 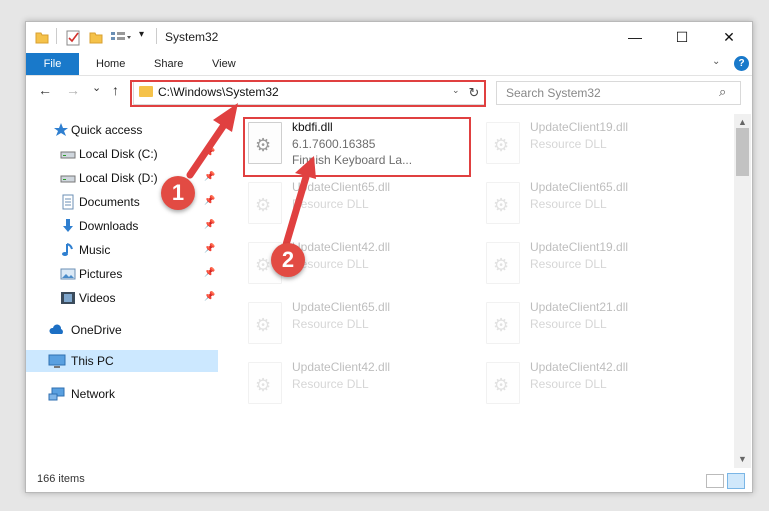 I want to click on step-1-badge: 1, so click(x=178, y=193).